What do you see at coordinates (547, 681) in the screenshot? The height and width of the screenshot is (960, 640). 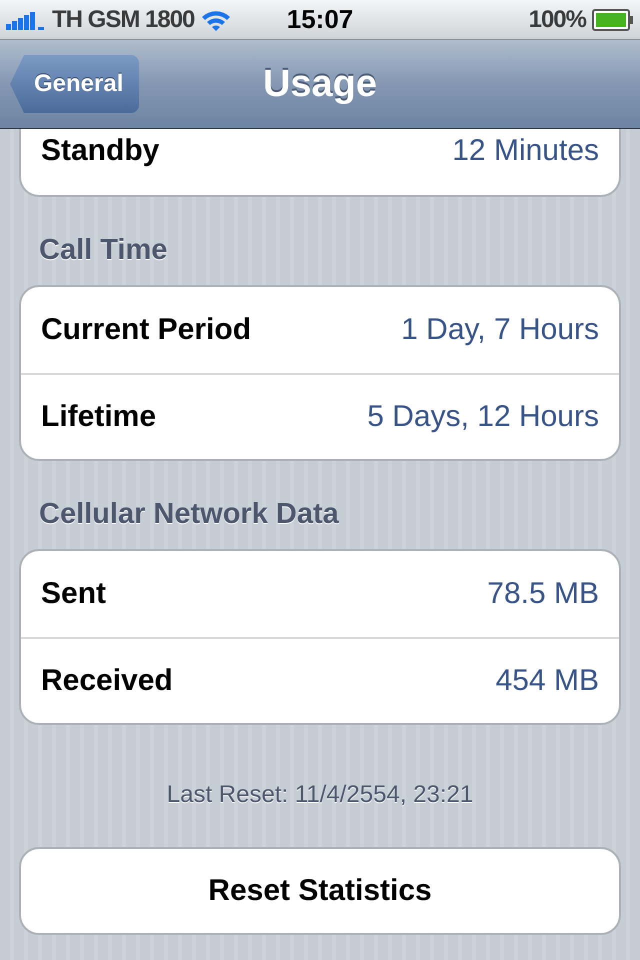 I see `row-value: 454 MB` at bounding box center [547, 681].